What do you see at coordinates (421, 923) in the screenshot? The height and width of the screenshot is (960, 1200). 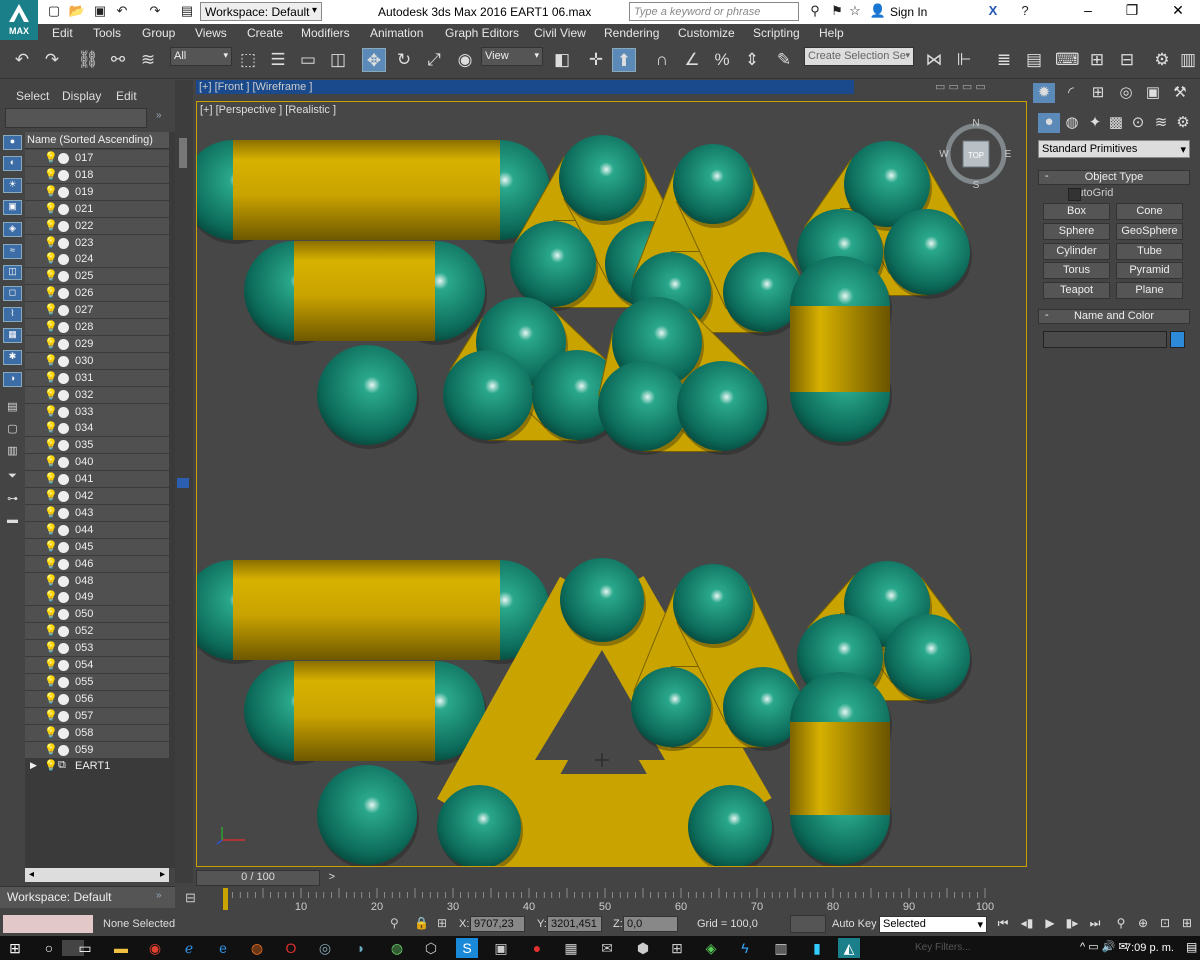 I see `selection-lock-icon: 🔒` at bounding box center [421, 923].